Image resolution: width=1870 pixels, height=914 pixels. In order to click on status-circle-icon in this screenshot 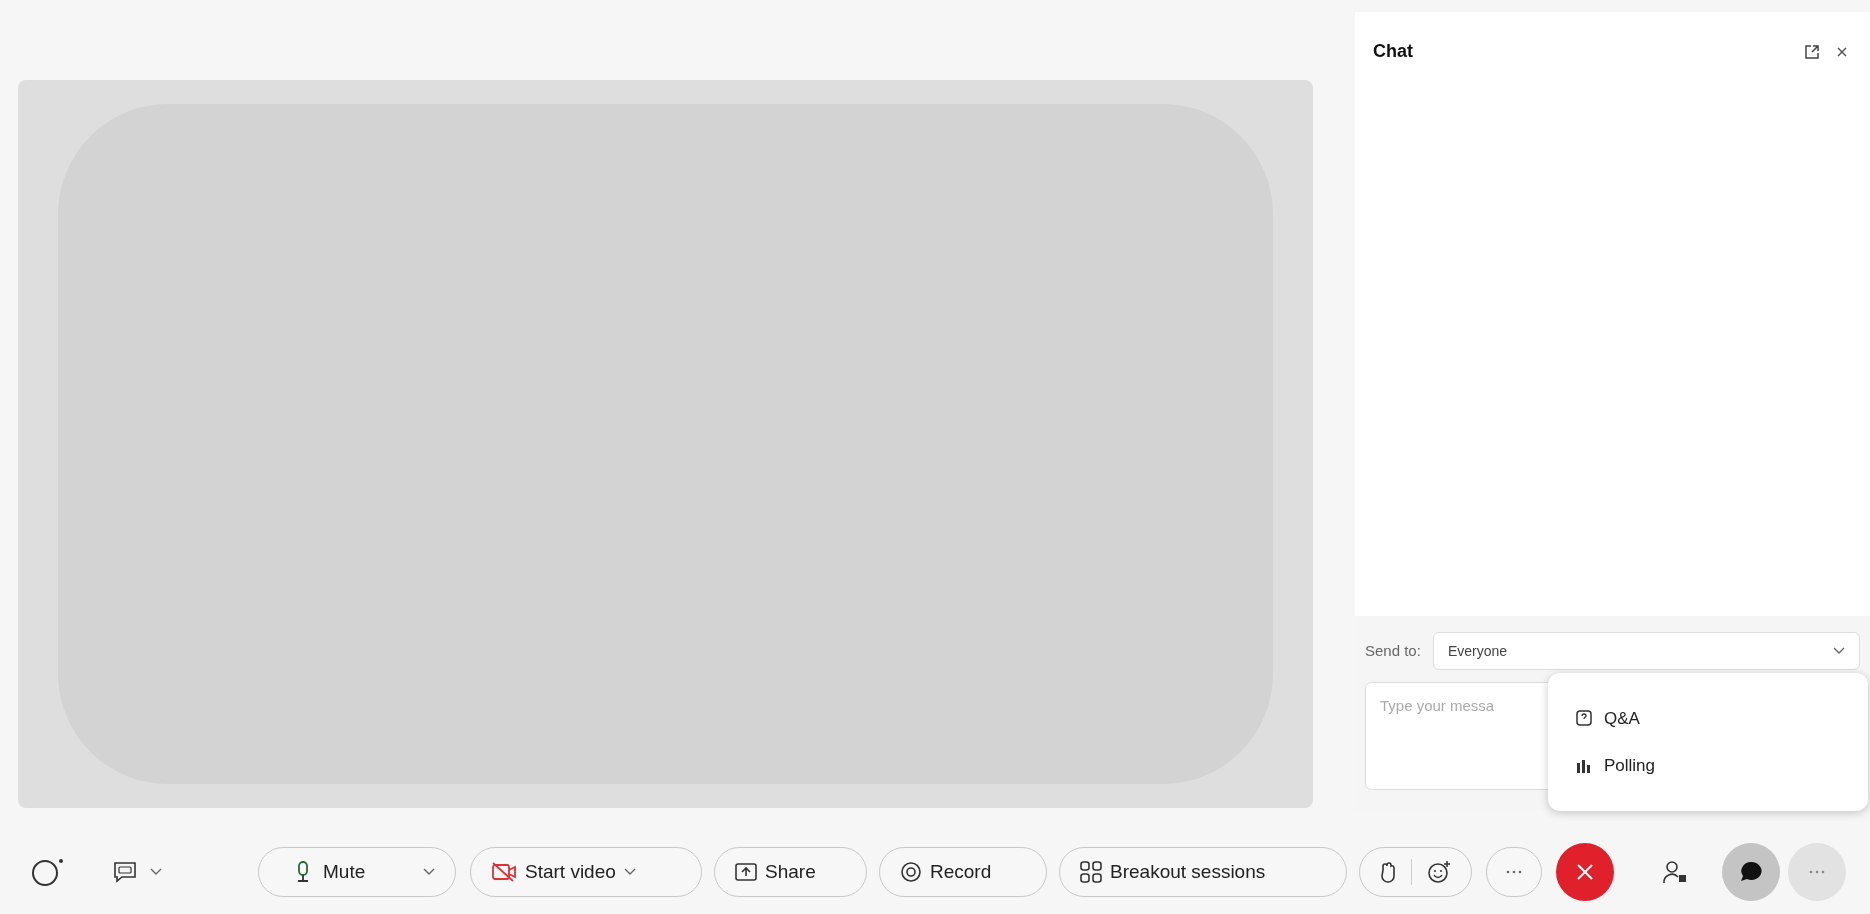, I will do `click(48, 872)`.